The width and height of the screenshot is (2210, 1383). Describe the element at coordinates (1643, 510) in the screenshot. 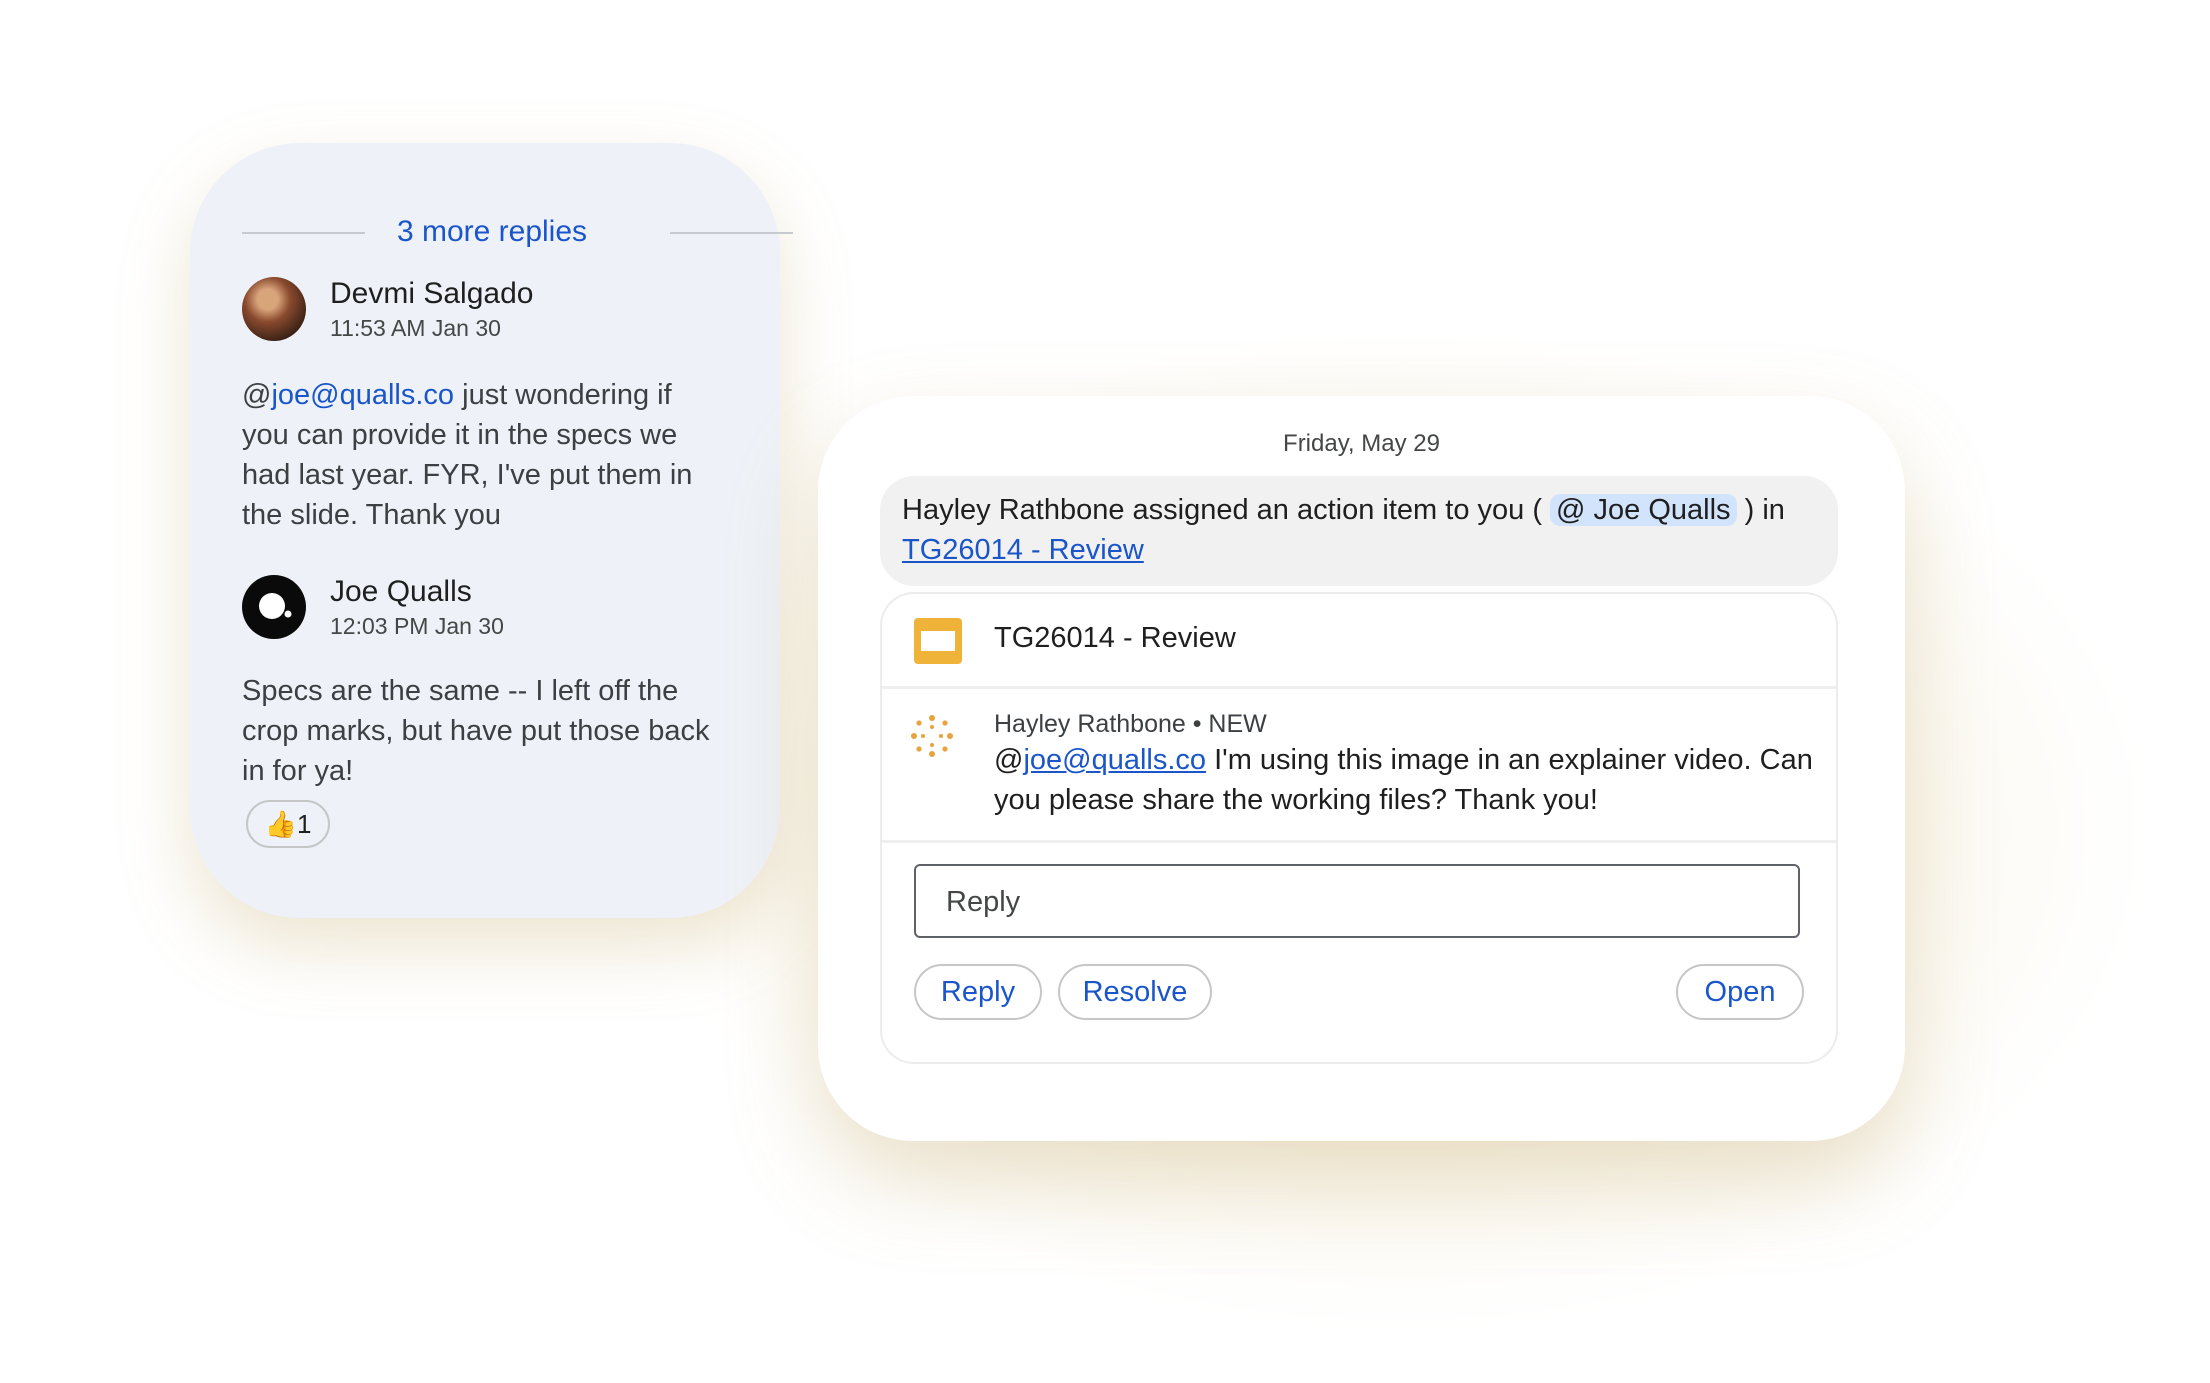

I see `mention-chip: @ Joe Qualls` at that location.